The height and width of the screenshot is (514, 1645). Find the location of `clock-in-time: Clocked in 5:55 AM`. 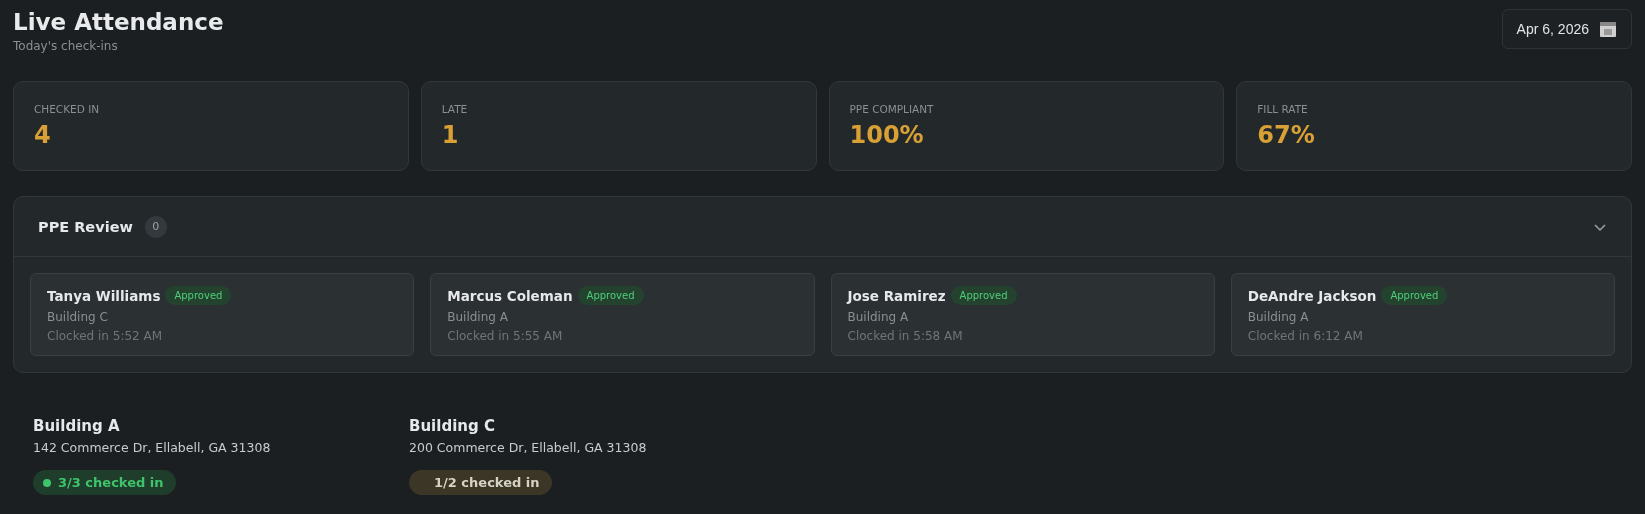

clock-in-time: Clocked in 5:55 AM is located at coordinates (505, 336).